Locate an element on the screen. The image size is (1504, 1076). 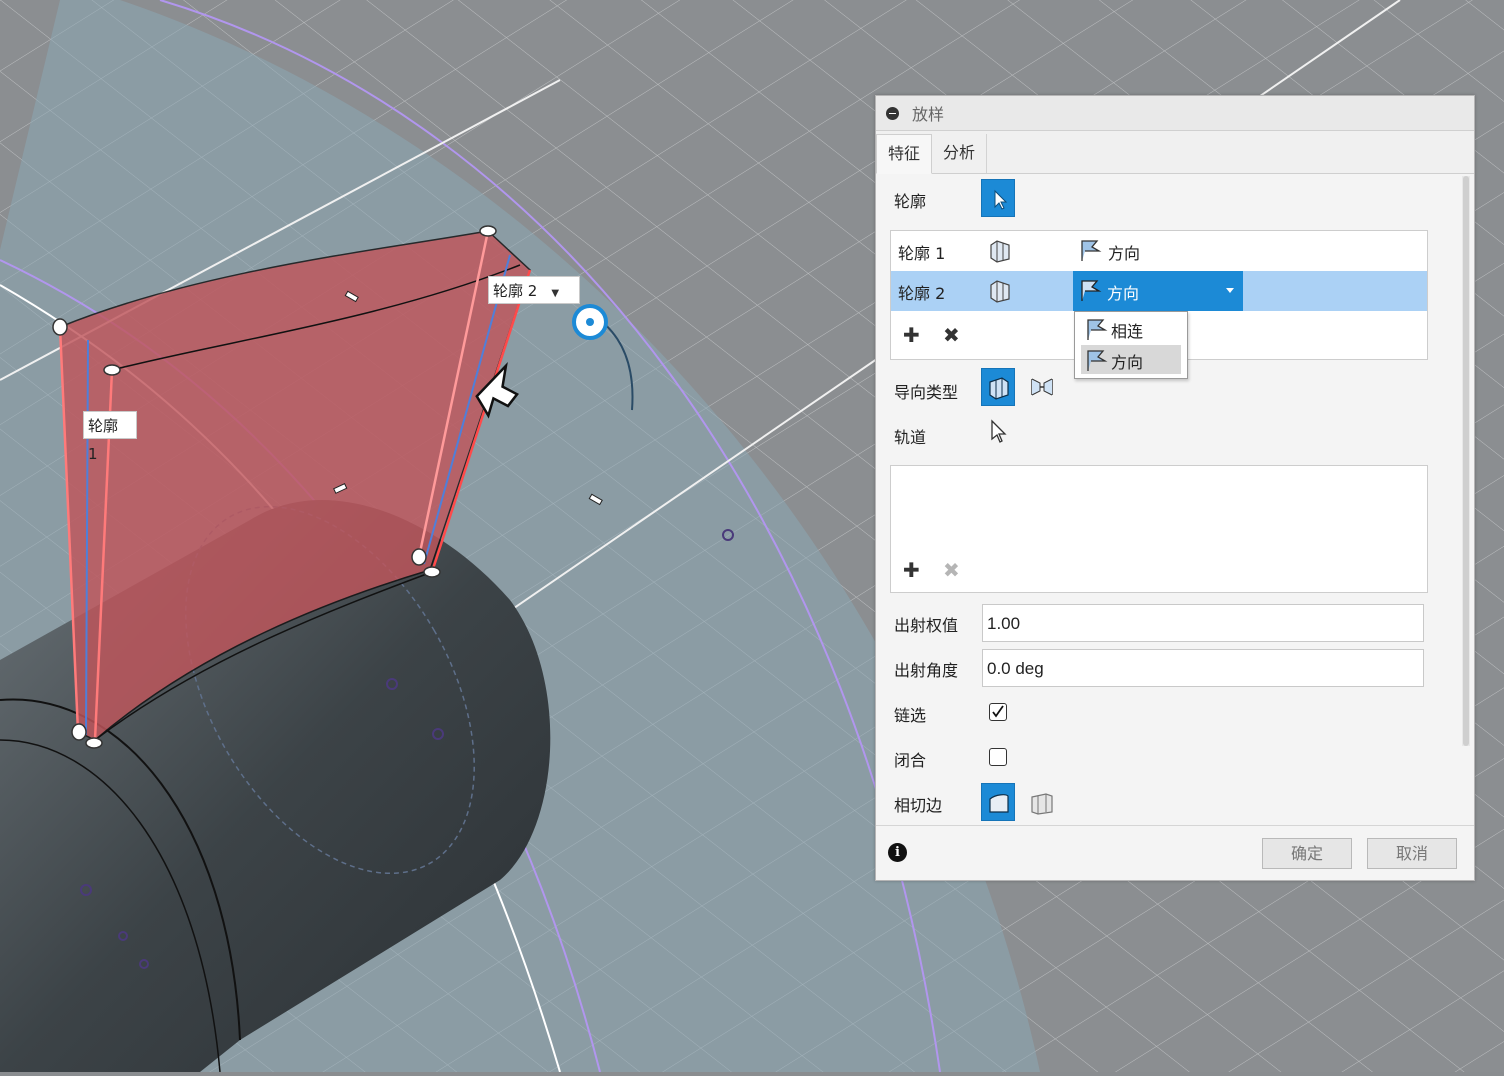
profile-row-2: 轮廓 2 方向 is located at coordinates (1159, 291).